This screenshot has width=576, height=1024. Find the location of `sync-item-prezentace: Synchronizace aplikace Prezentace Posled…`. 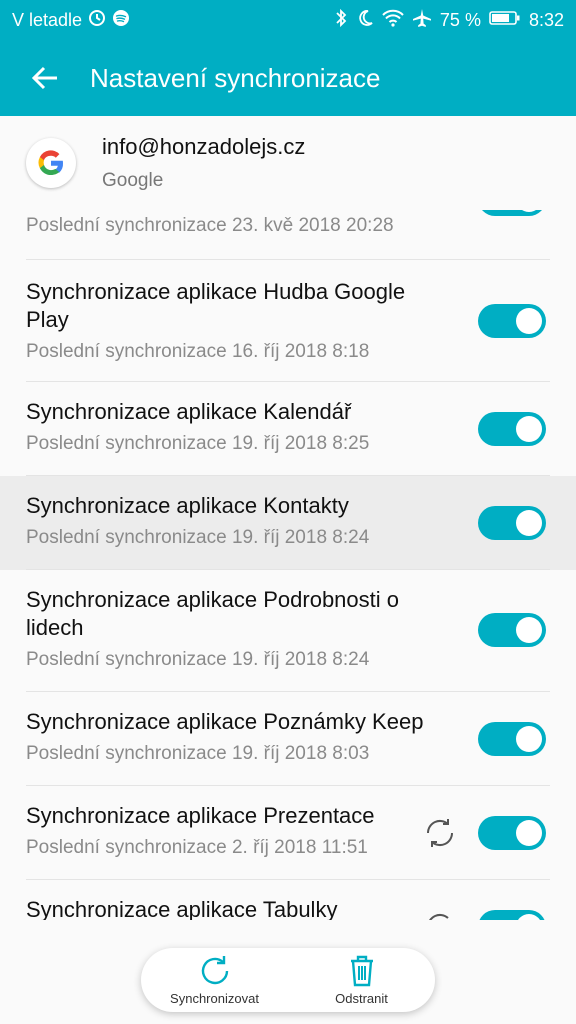

sync-item-prezentace: Synchronizace aplikace Prezentace Posled… is located at coordinates (288, 833).